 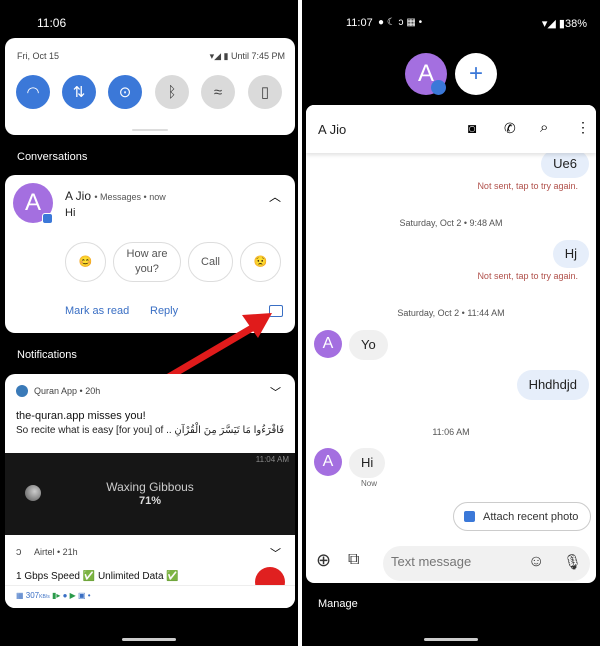 What do you see at coordinates (150, 501) in the screenshot?
I see `moon-percent: 71%` at bounding box center [150, 501].